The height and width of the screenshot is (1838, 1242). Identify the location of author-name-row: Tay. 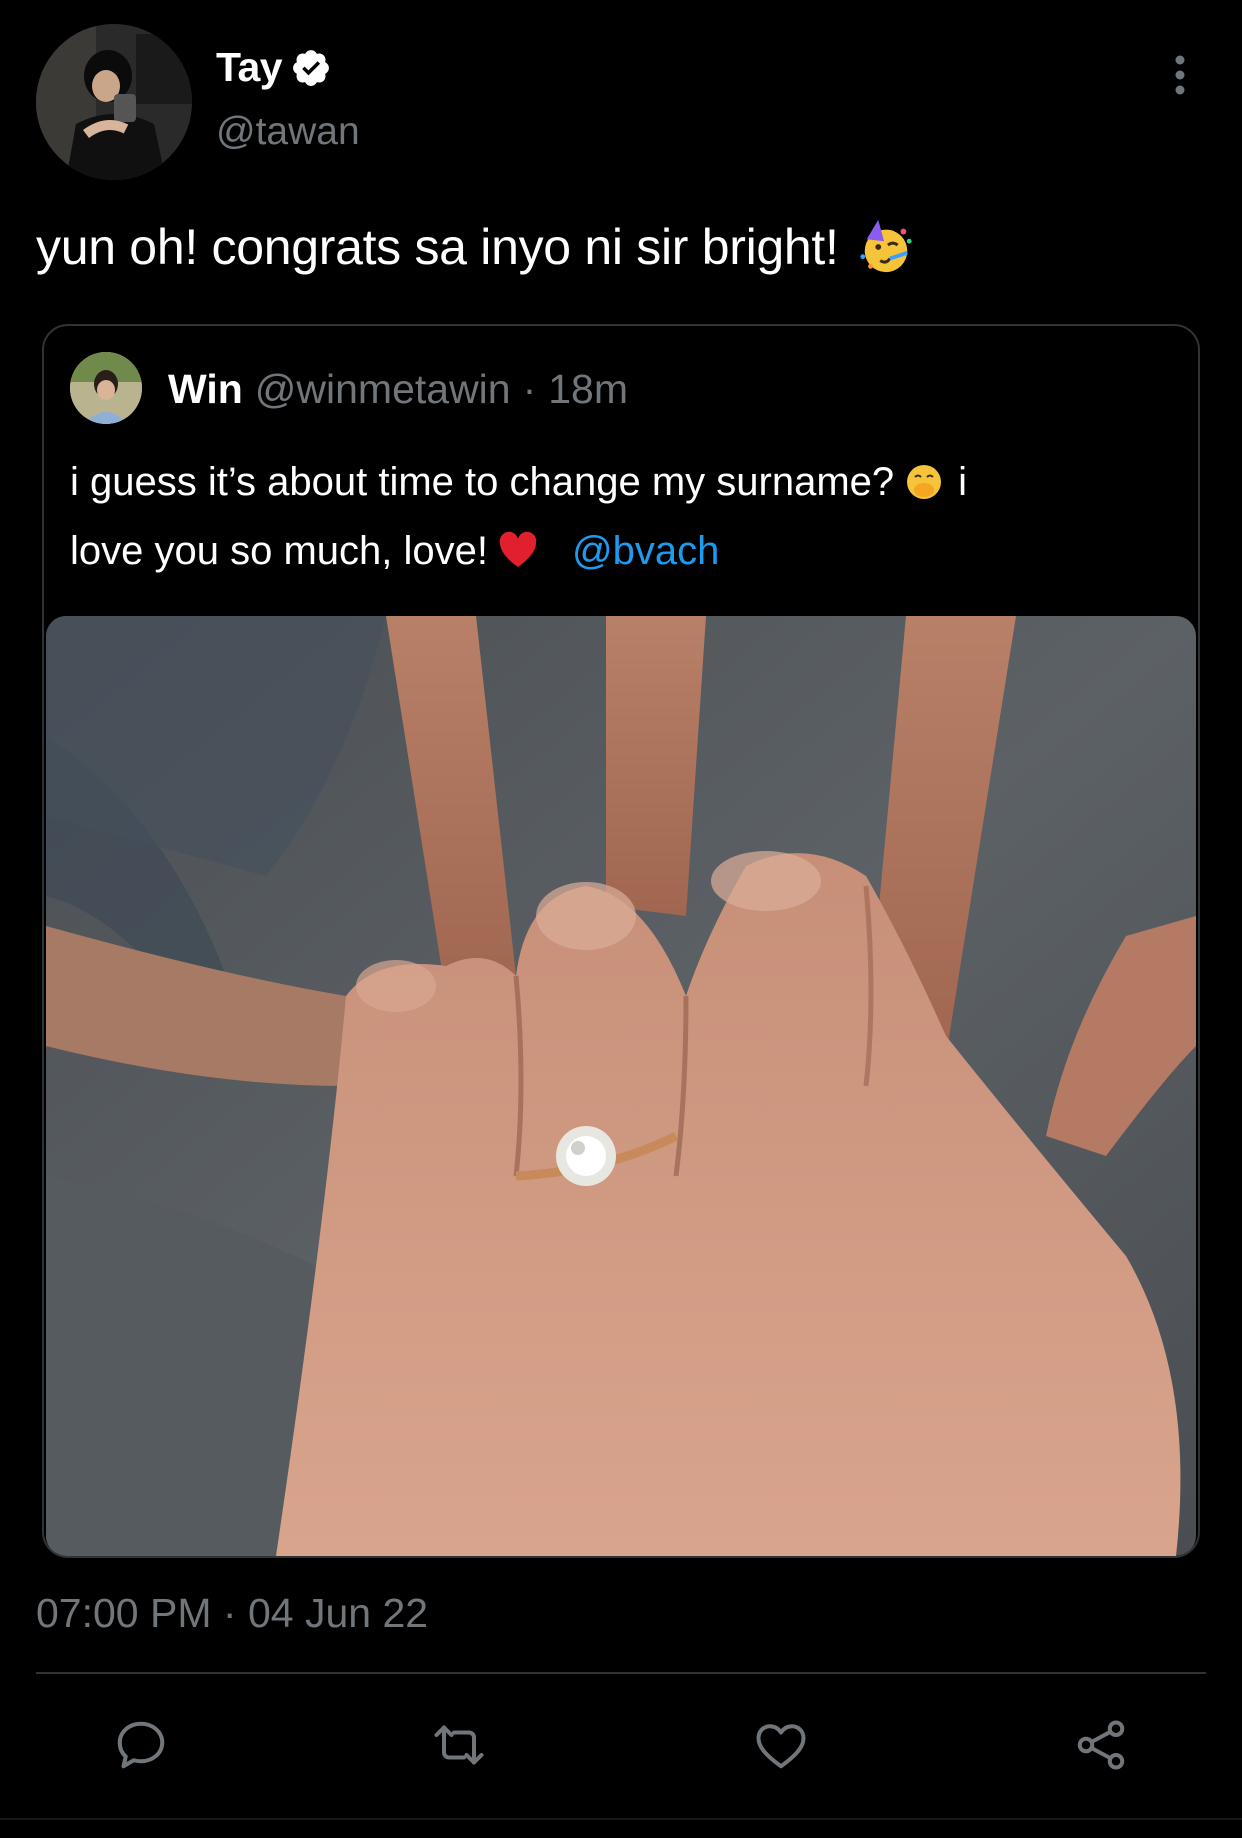
(274, 67).